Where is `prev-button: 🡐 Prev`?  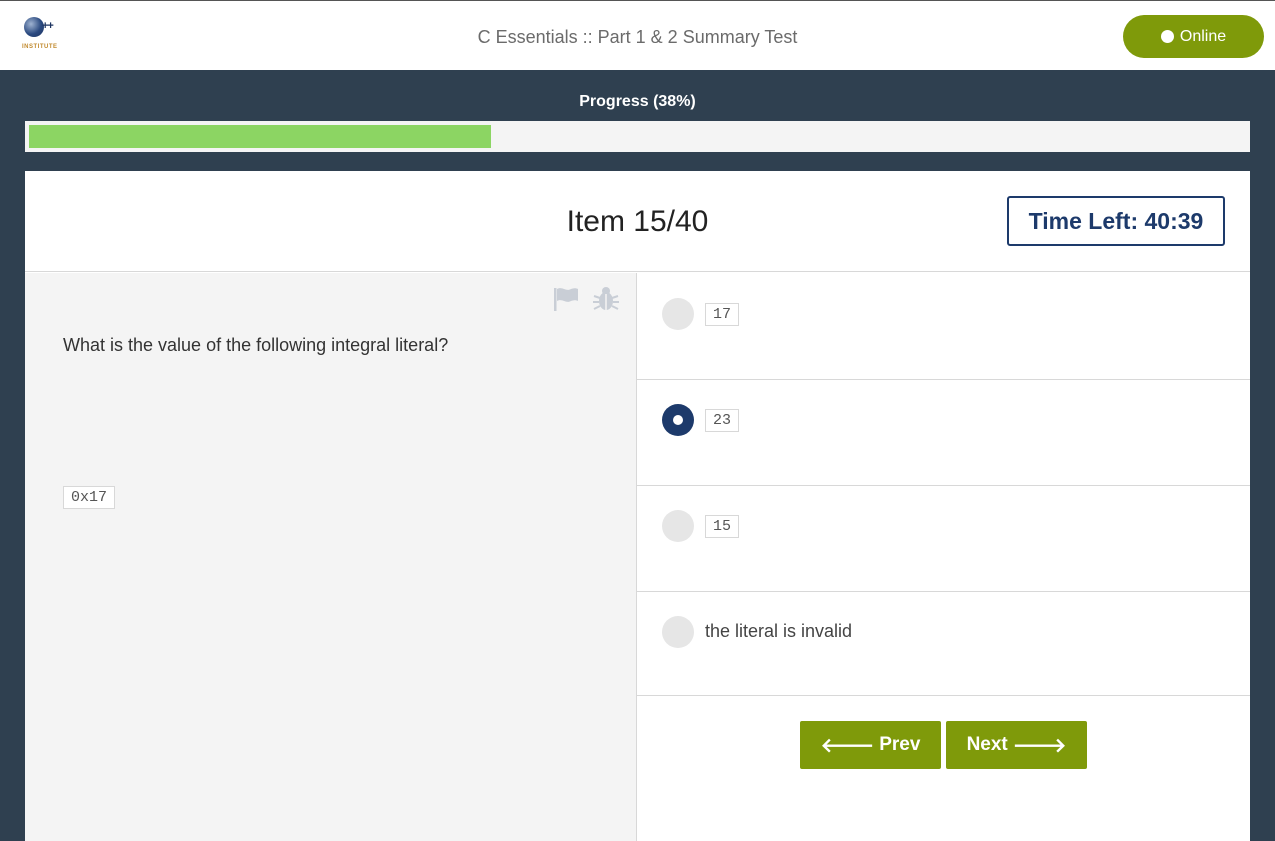
prev-button: 🡐 Prev is located at coordinates (870, 745).